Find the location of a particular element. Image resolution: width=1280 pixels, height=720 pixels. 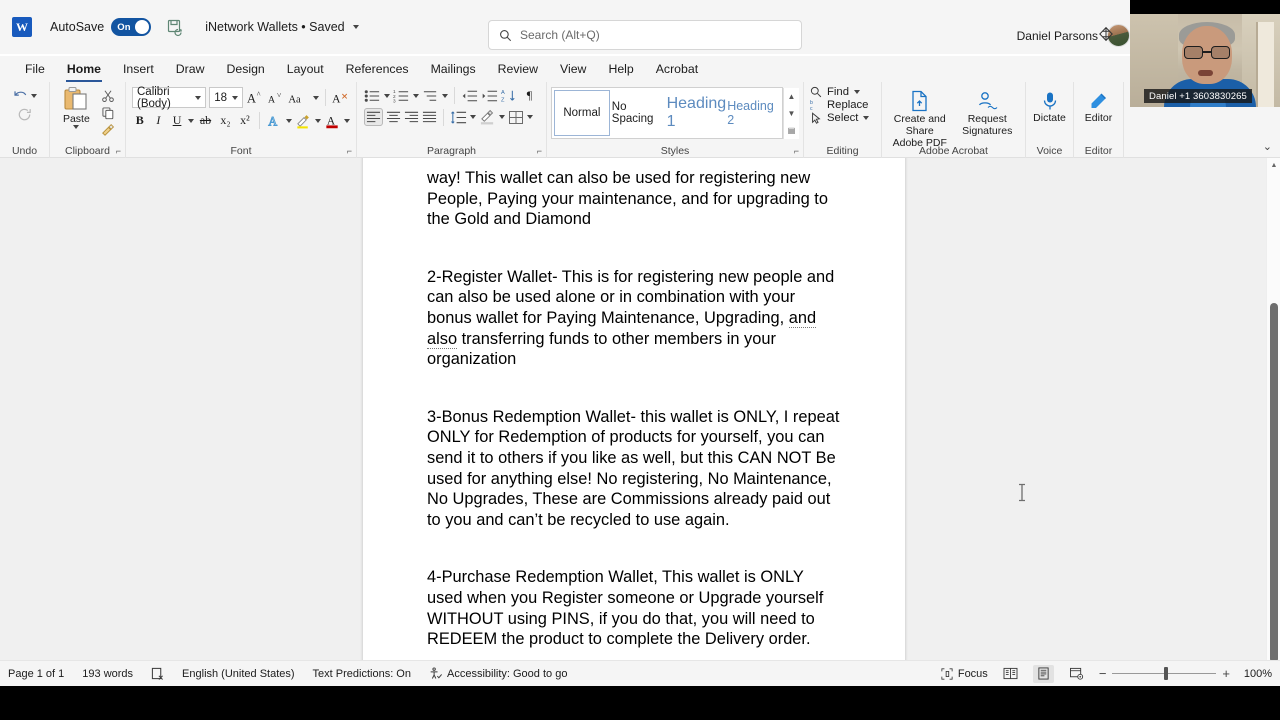

tab-home: Home is located at coordinates (84, 70).